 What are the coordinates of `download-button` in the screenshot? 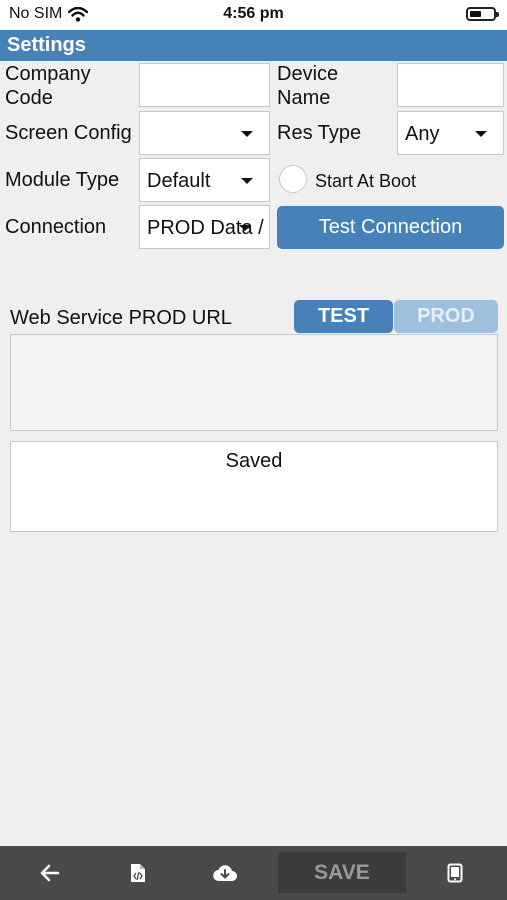 It's located at (225, 873).